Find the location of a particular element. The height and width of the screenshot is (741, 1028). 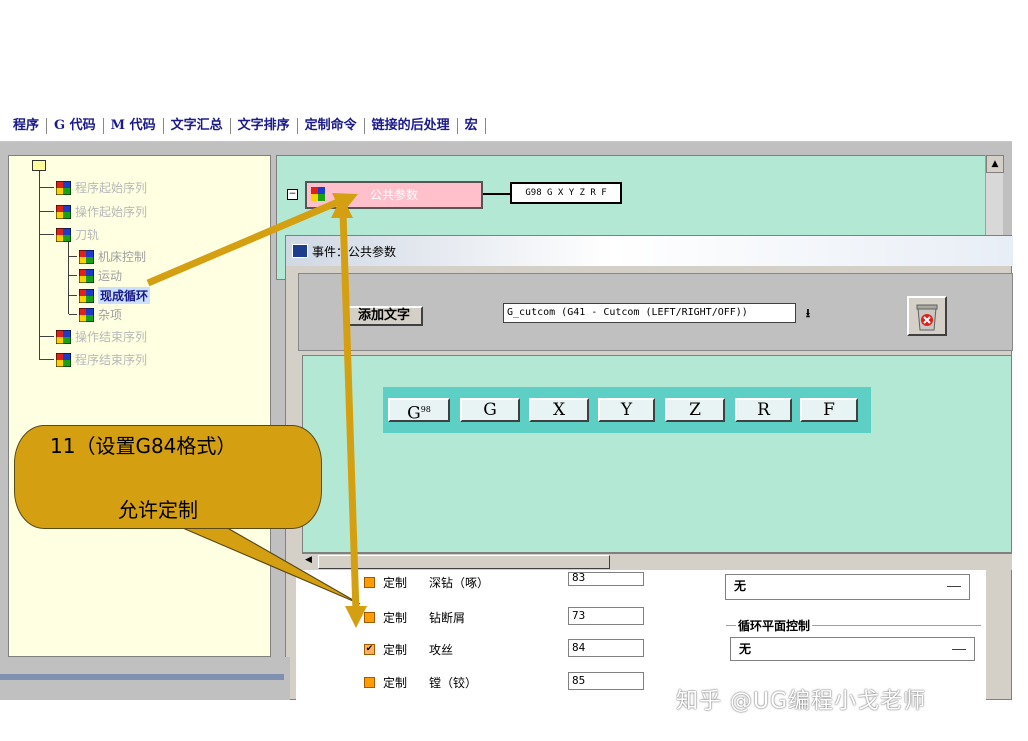

tree-item-label: 程序起始序列 is located at coordinates (111, 188).